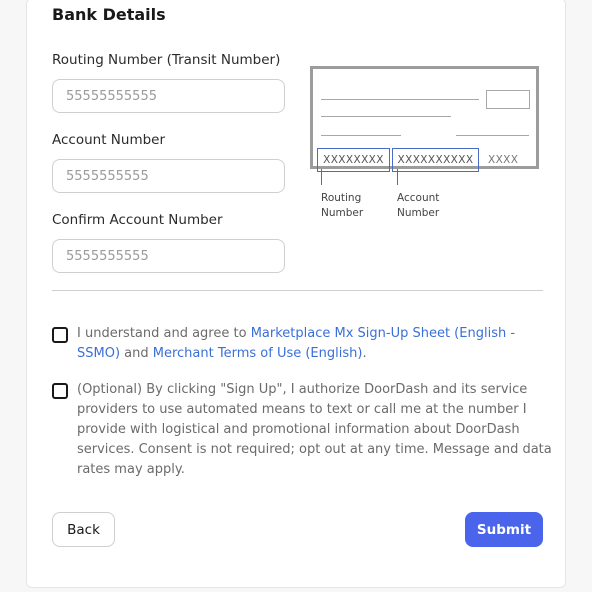 This screenshot has height=592, width=592. Describe the element at coordinates (424, 119) in the screenshot. I see `check-illustration: XXXXXXXX XXXXXXXXXX XXXX` at that location.